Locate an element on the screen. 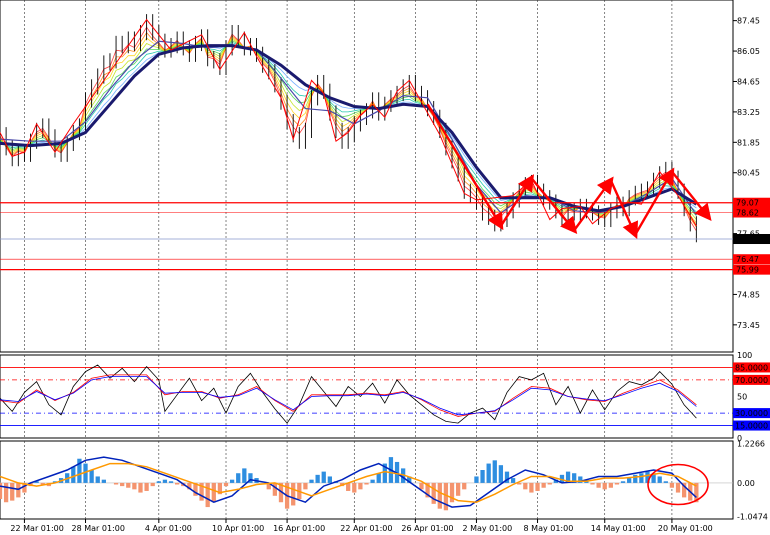 Image resolution: width=770 pixels, height=535 pixels. date-tick-label: 4 Apr 01:00 is located at coordinates (168, 528).